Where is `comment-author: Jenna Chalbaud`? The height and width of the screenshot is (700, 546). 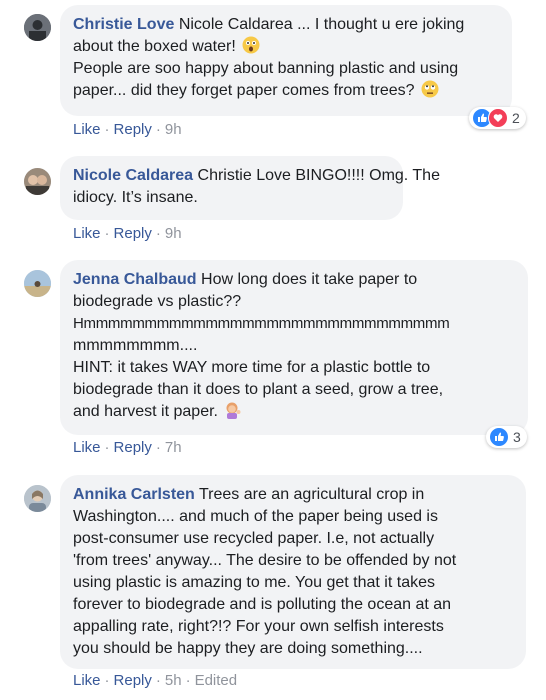 comment-author: Jenna Chalbaud is located at coordinates (135, 279).